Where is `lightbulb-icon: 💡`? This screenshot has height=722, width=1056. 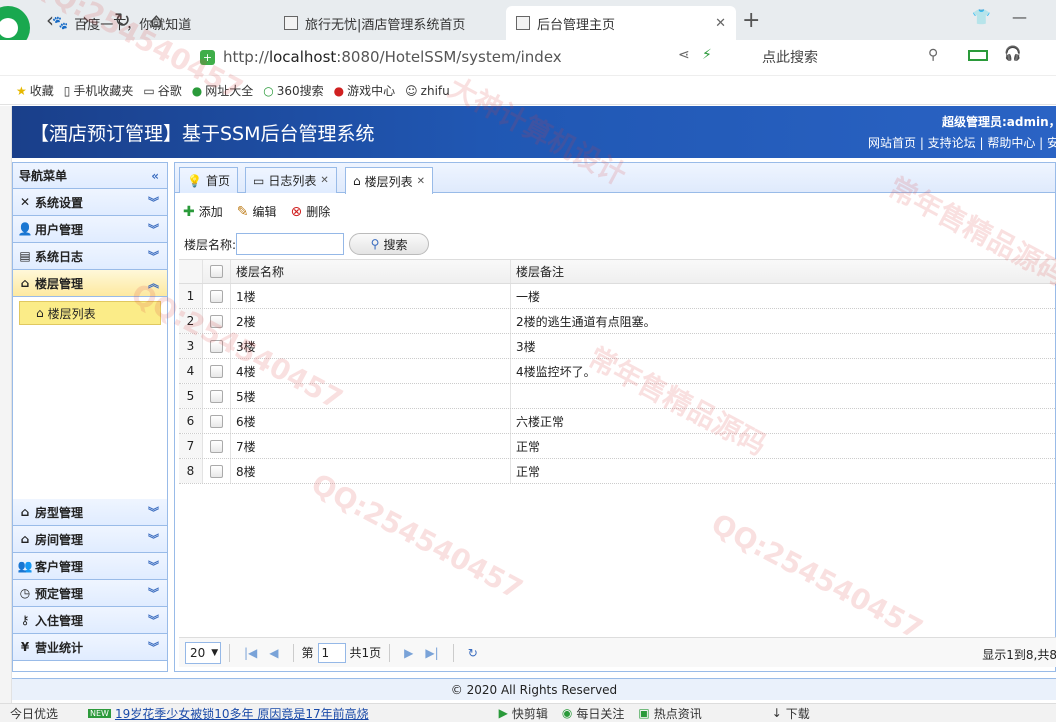 lightbulb-icon: 💡 is located at coordinates (194, 180).